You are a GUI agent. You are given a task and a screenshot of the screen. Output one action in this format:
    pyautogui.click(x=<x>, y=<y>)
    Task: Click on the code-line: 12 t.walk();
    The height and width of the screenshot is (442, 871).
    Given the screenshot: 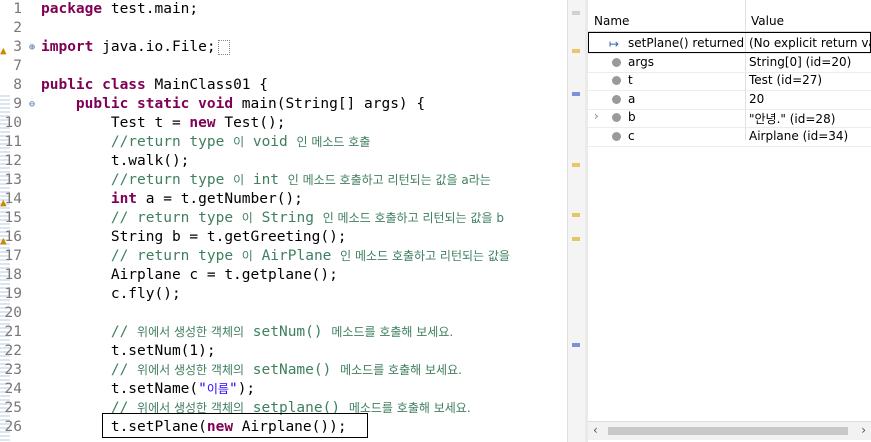 What is the action you would take?
    pyautogui.click(x=283, y=161)
    